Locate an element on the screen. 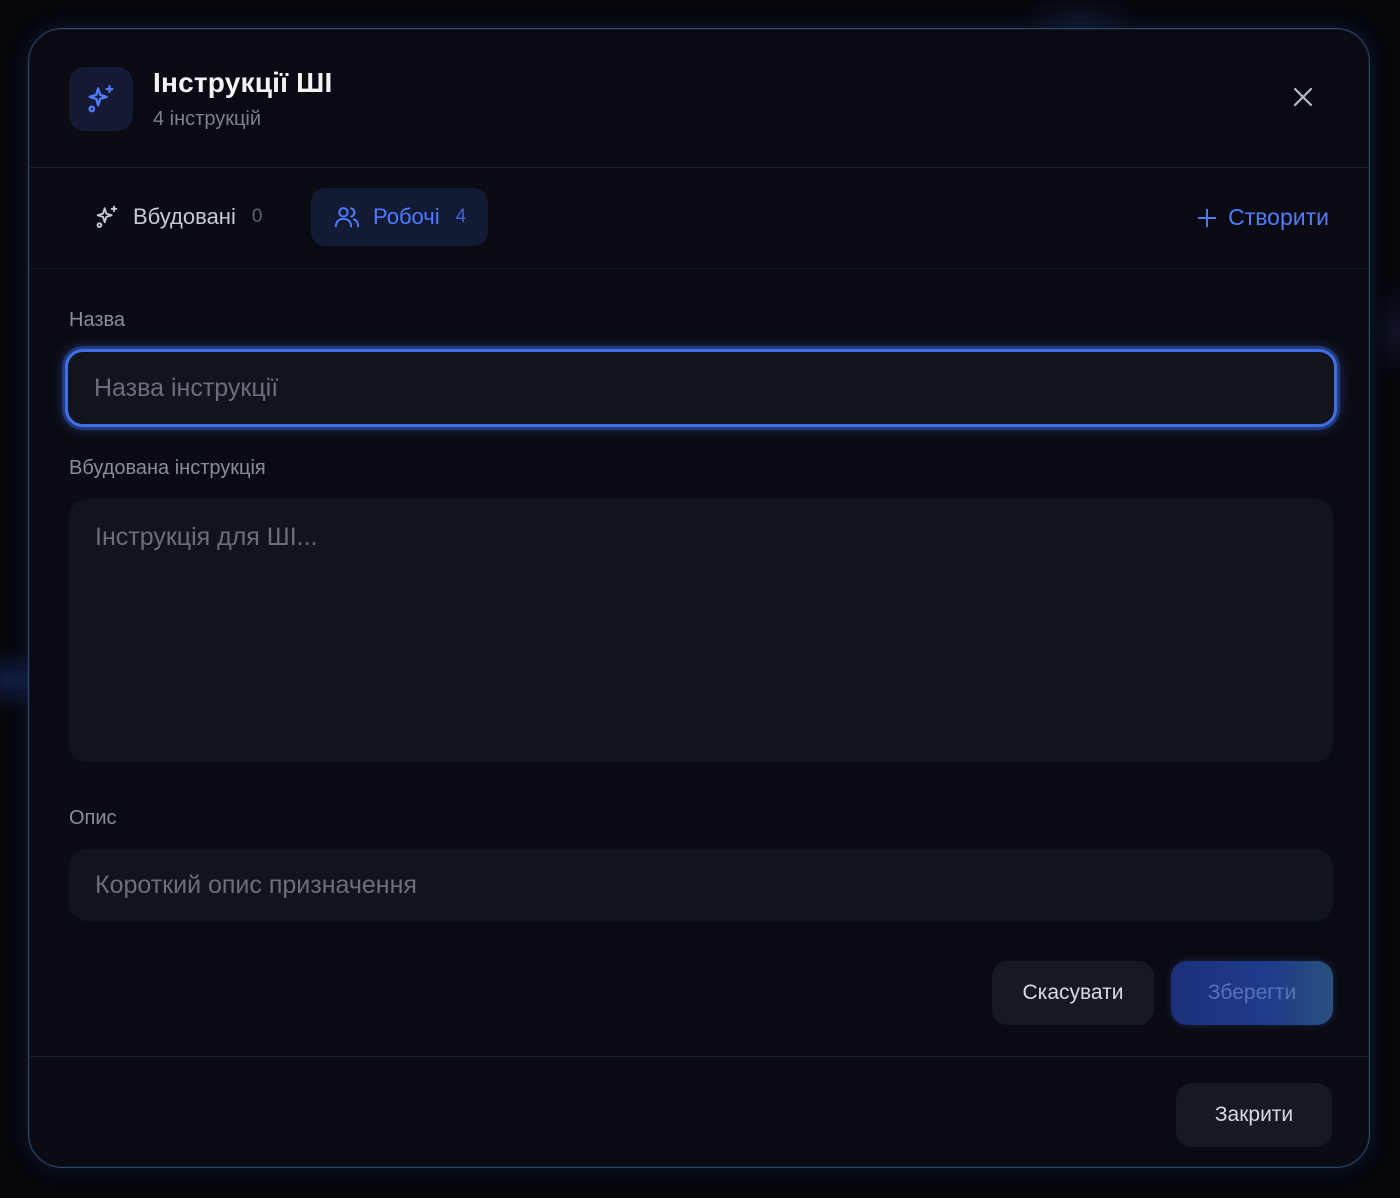 This screenshot has height=1198, width=1400. tab-builtin-label: Вбудовані is located at coordinates (184, 216).